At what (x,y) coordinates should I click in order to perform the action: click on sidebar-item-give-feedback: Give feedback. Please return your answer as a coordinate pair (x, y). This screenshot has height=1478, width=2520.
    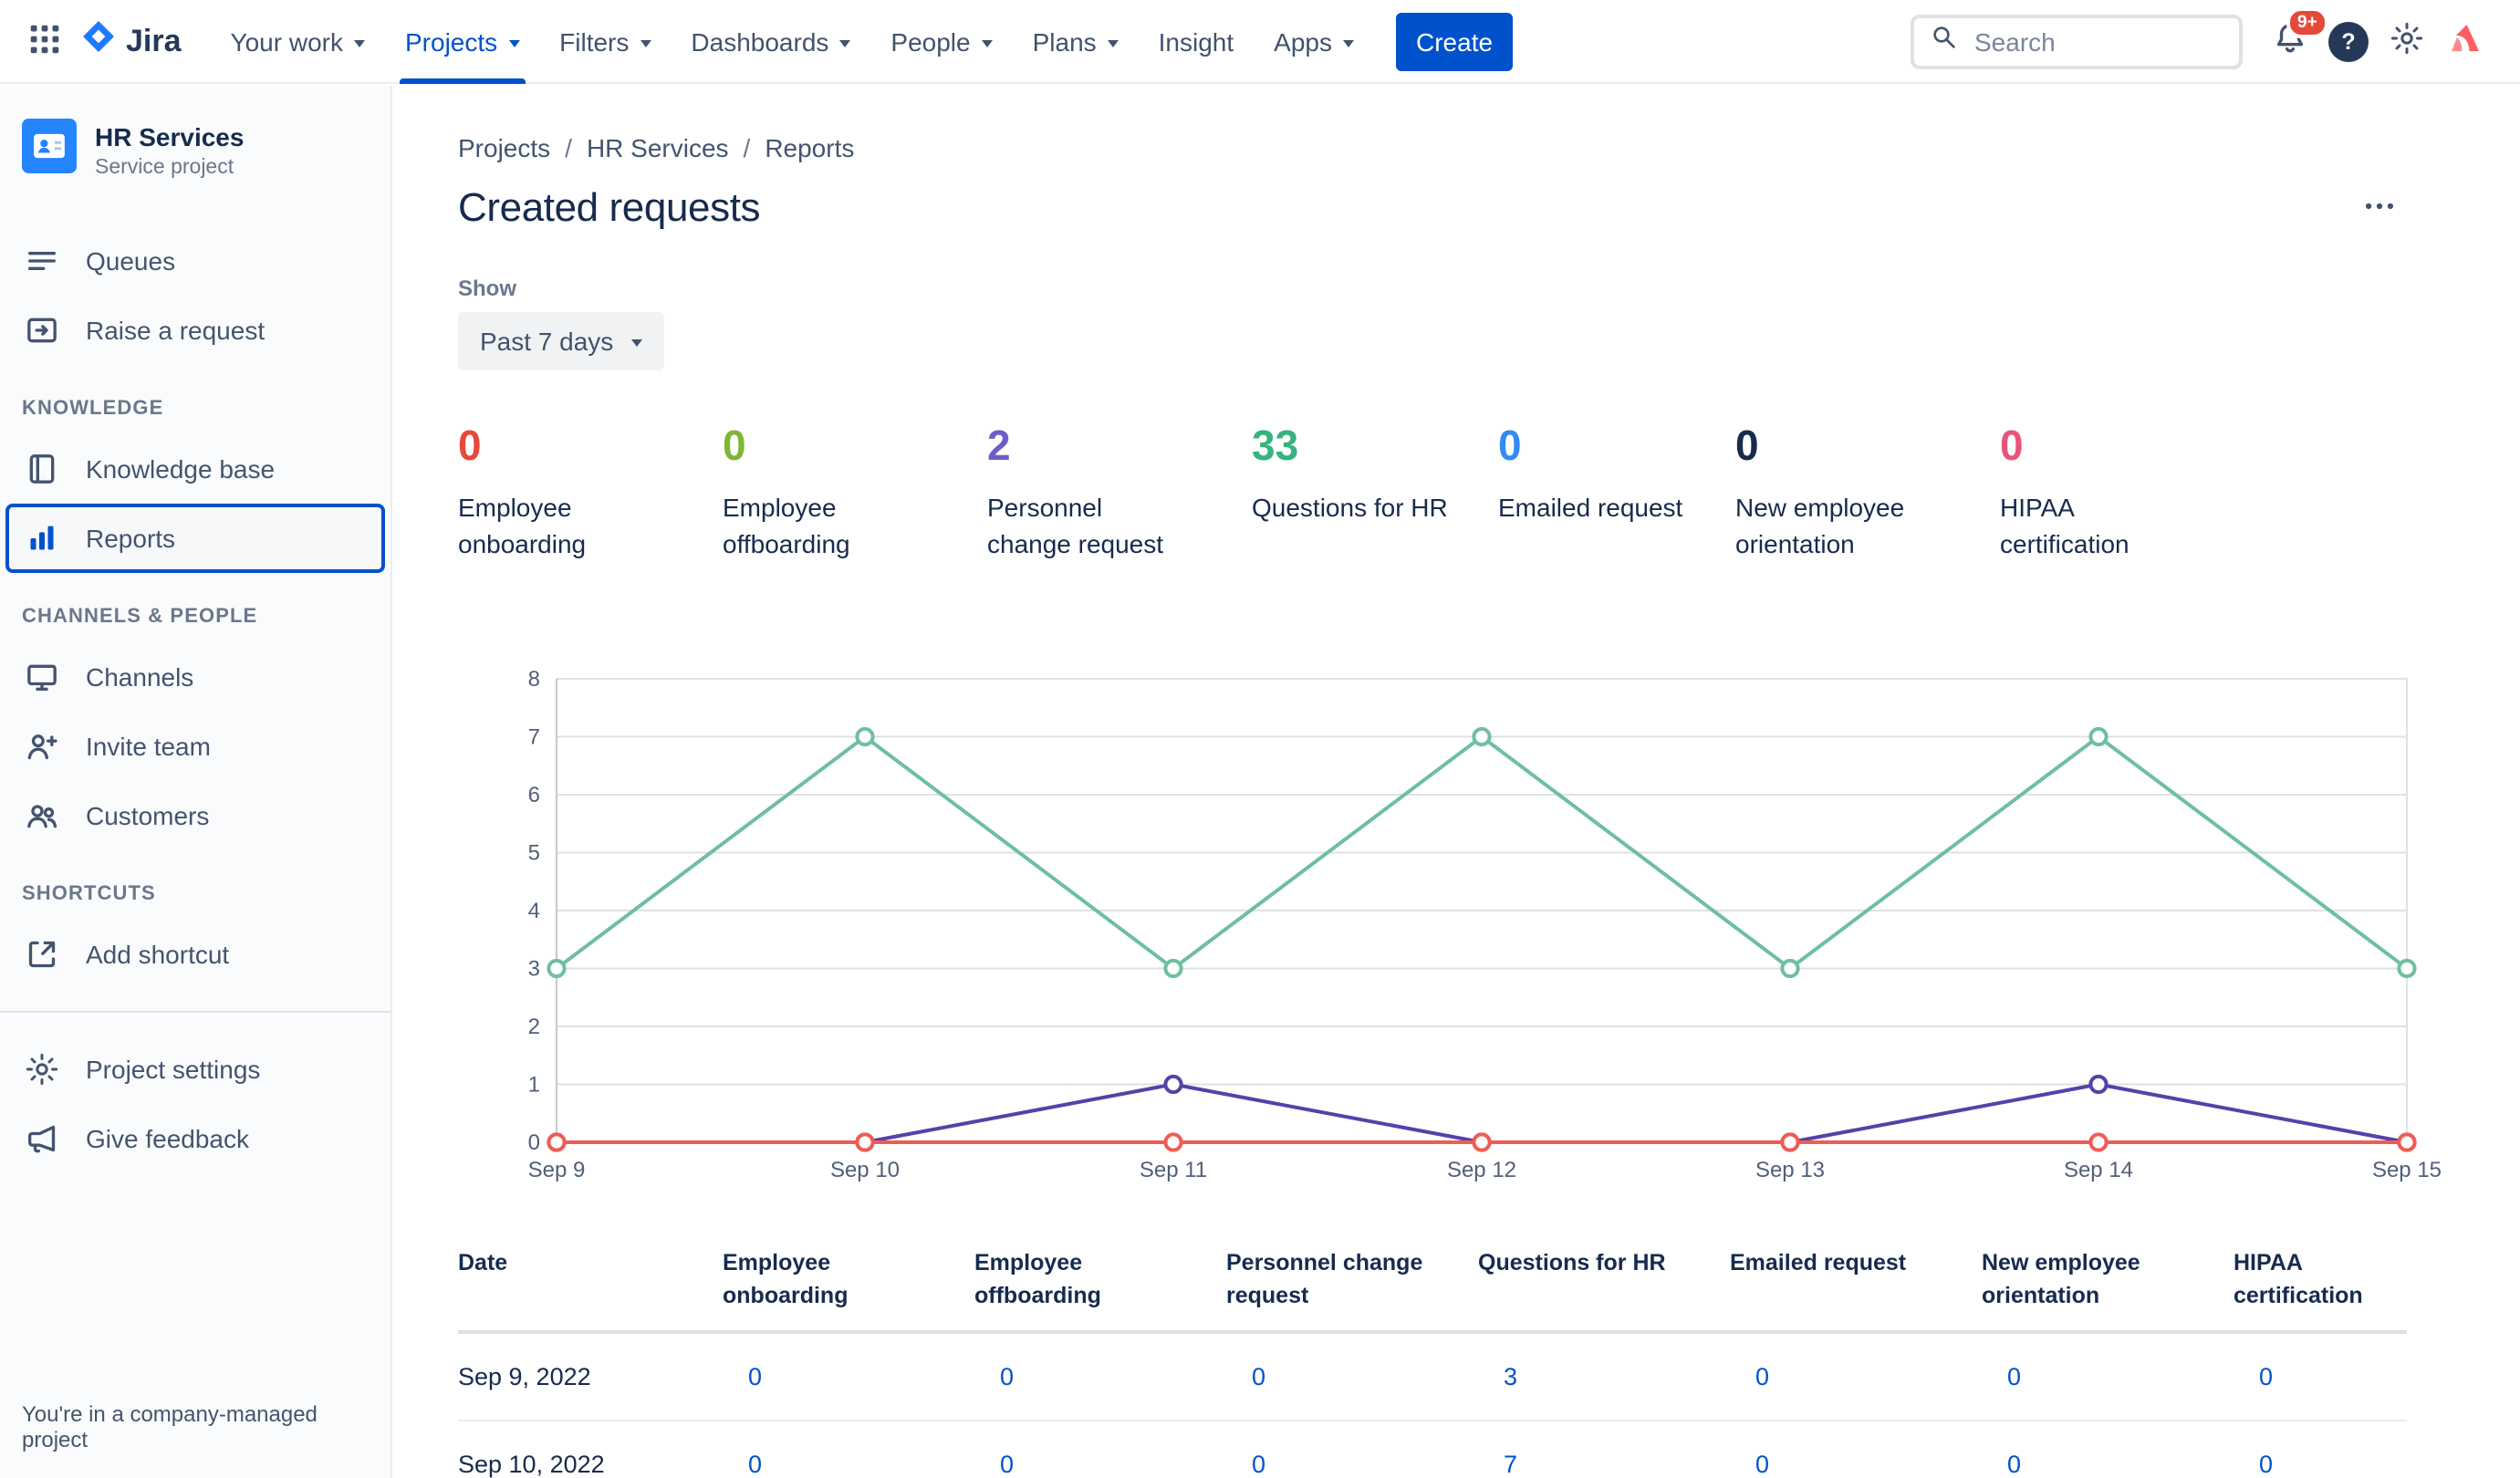
    Looking at the image, I should click on (195, 1138).